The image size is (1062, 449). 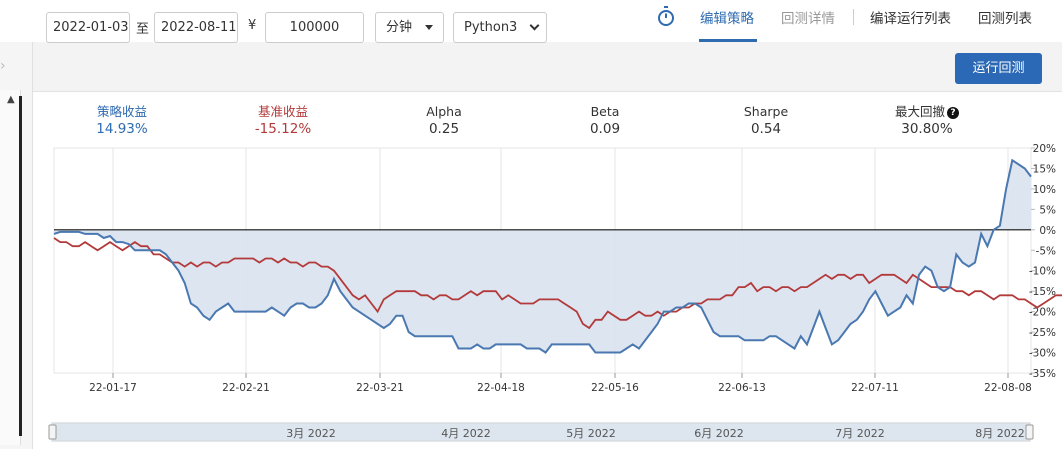 What do you see at coordinates (719, 433) in the screenshot?
I see `navigator-label: 6月 2022` at bounding box center [719, 433].